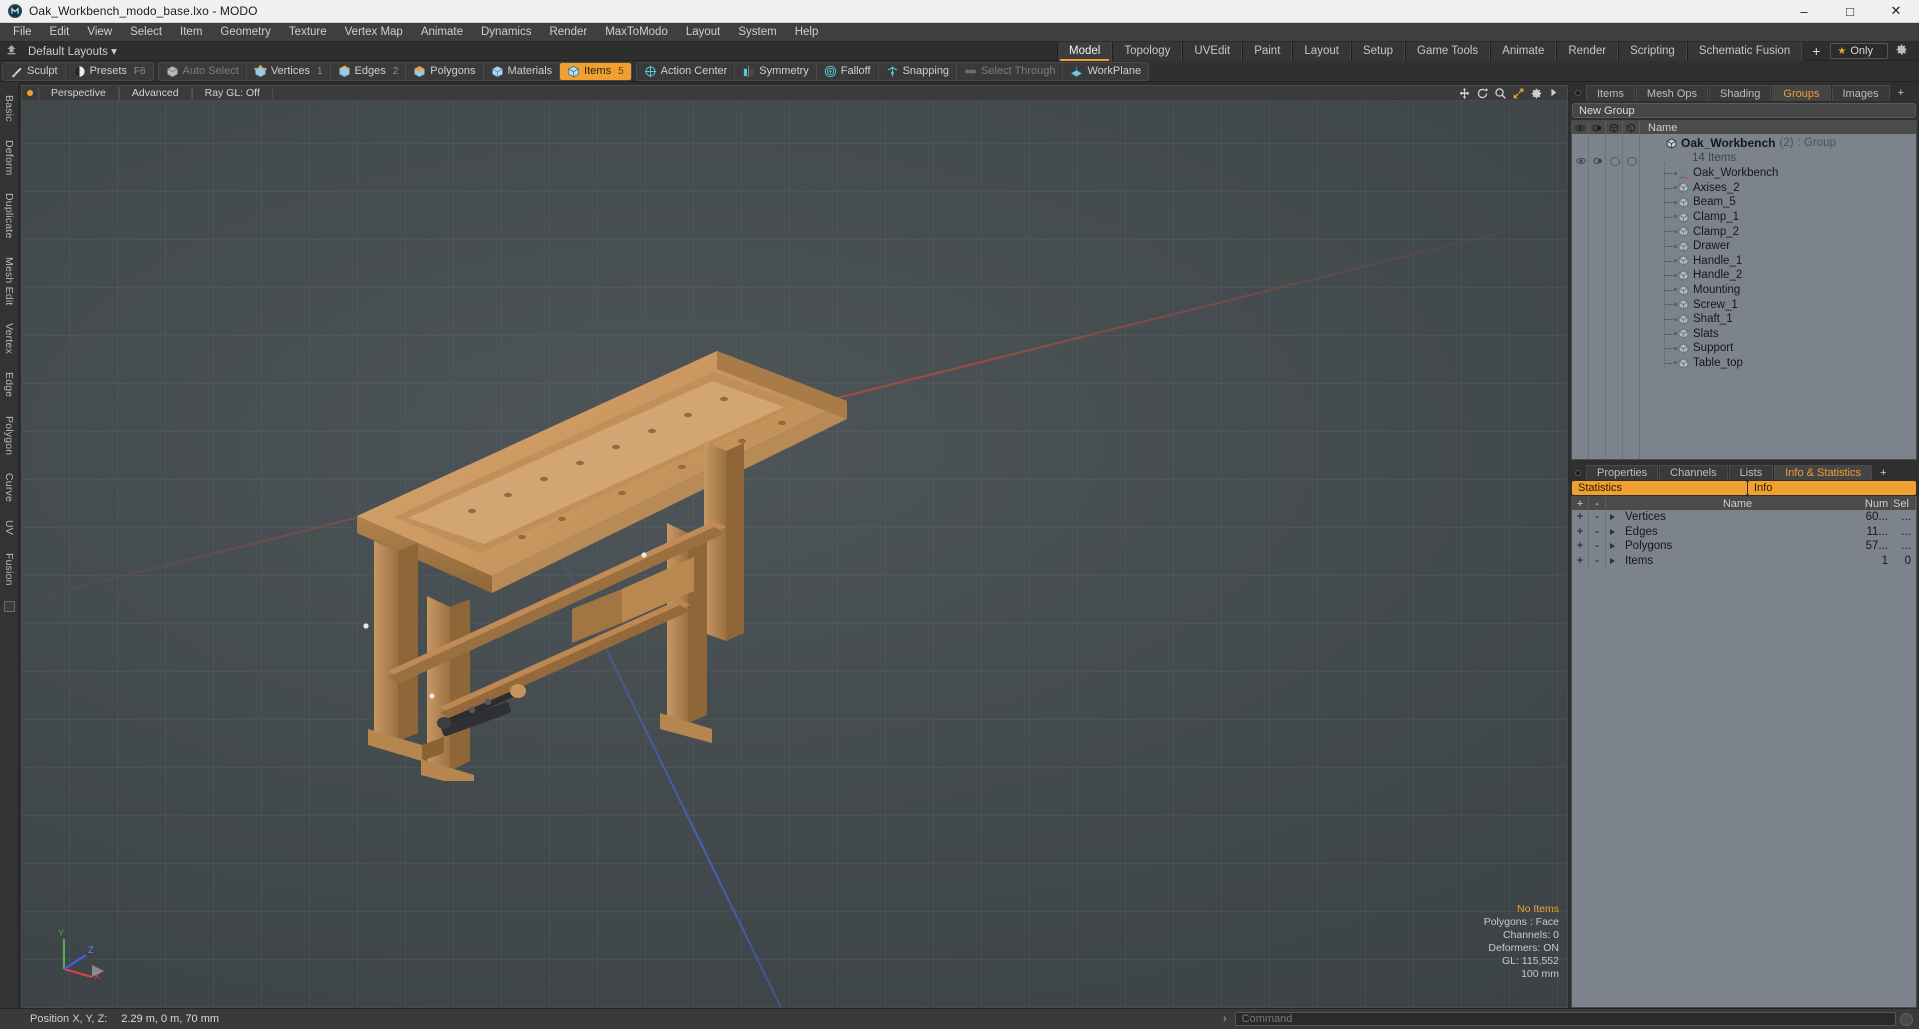  I want to click on left-tab-uv: UV, so click(9, 527).